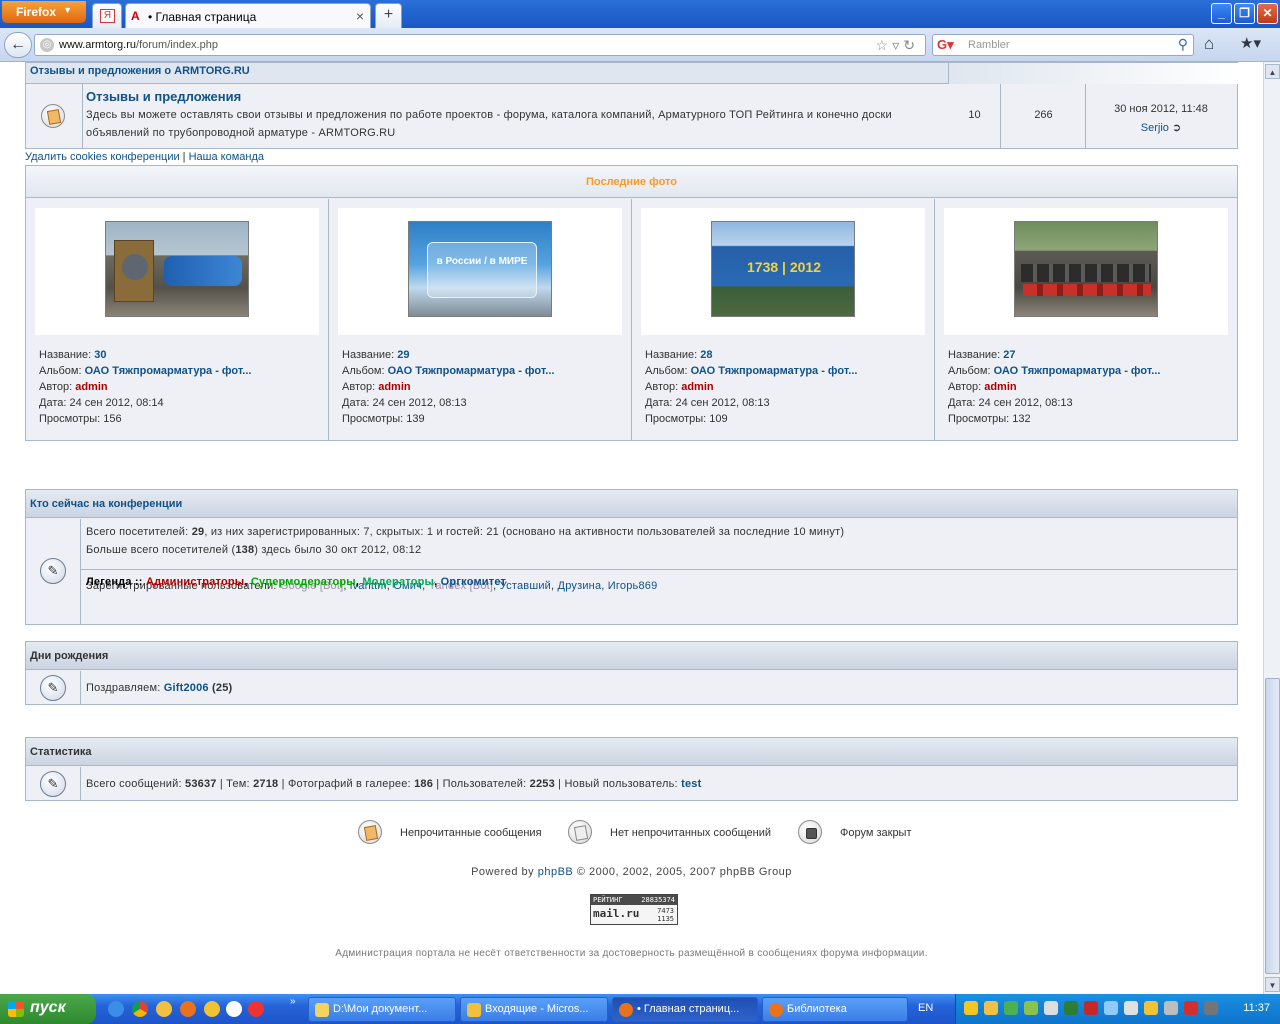 Image resolution: width=1280 pixels, height=1024 pixels. Describe the element at coordinates (245, 550) in the screenshot. I see `online-record-max: 138` at that location.